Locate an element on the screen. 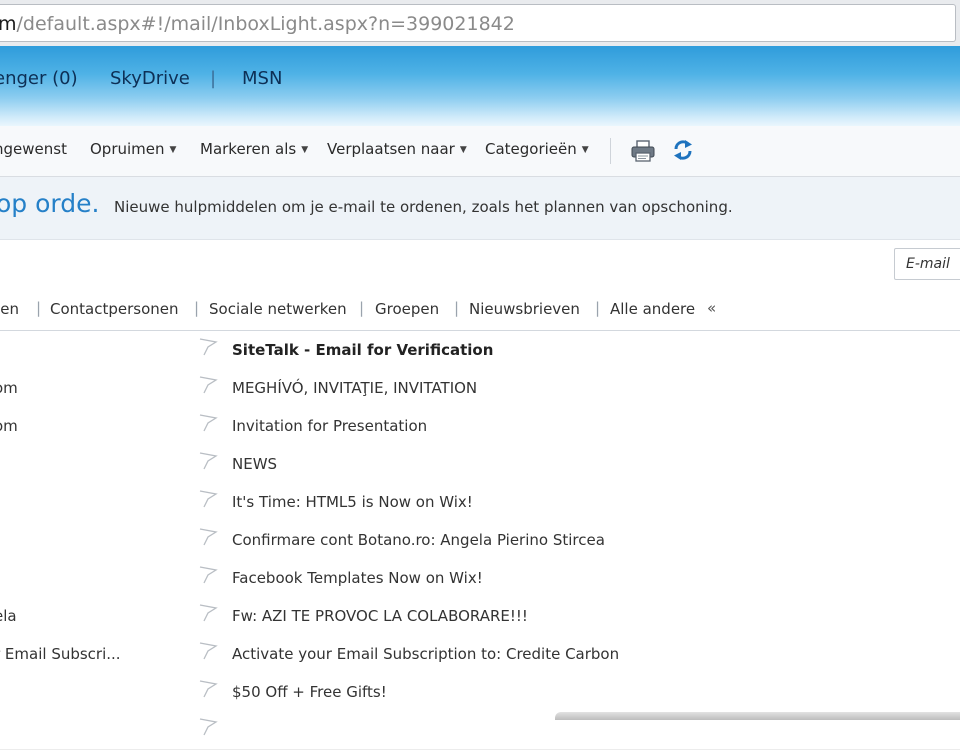 The height and width of the screenshot is (750, 960). toolbar-junk-label: ngewenst is located at coordinates (33, 149).